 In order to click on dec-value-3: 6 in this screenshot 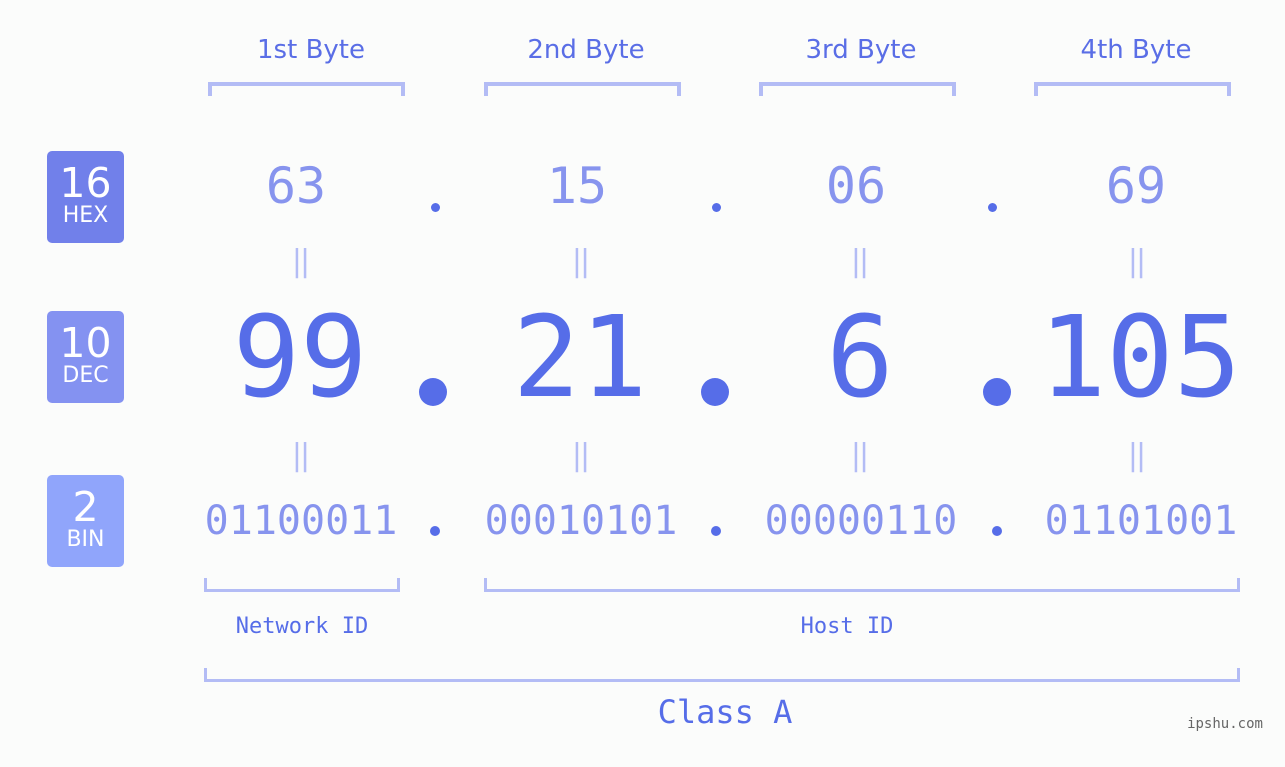, I will do `click(860, 358)`.